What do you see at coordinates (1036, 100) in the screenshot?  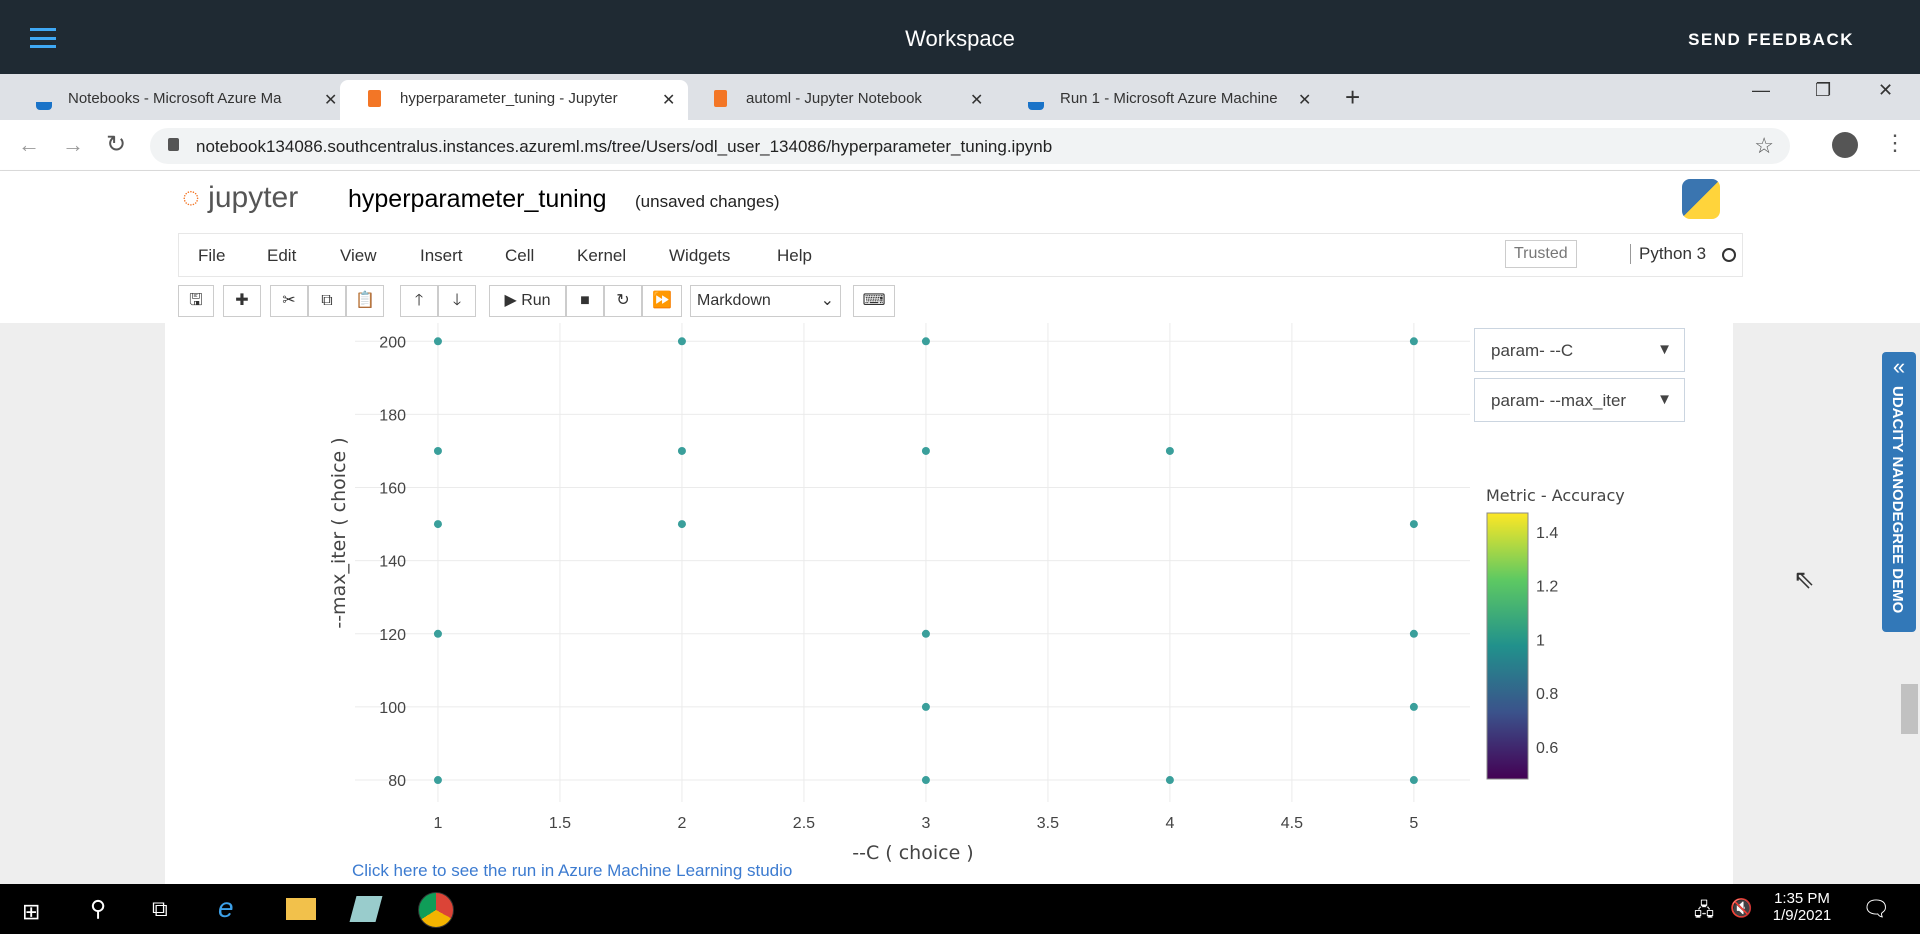 I see `azure-flask-icon` at bounding box center [1036, 100].